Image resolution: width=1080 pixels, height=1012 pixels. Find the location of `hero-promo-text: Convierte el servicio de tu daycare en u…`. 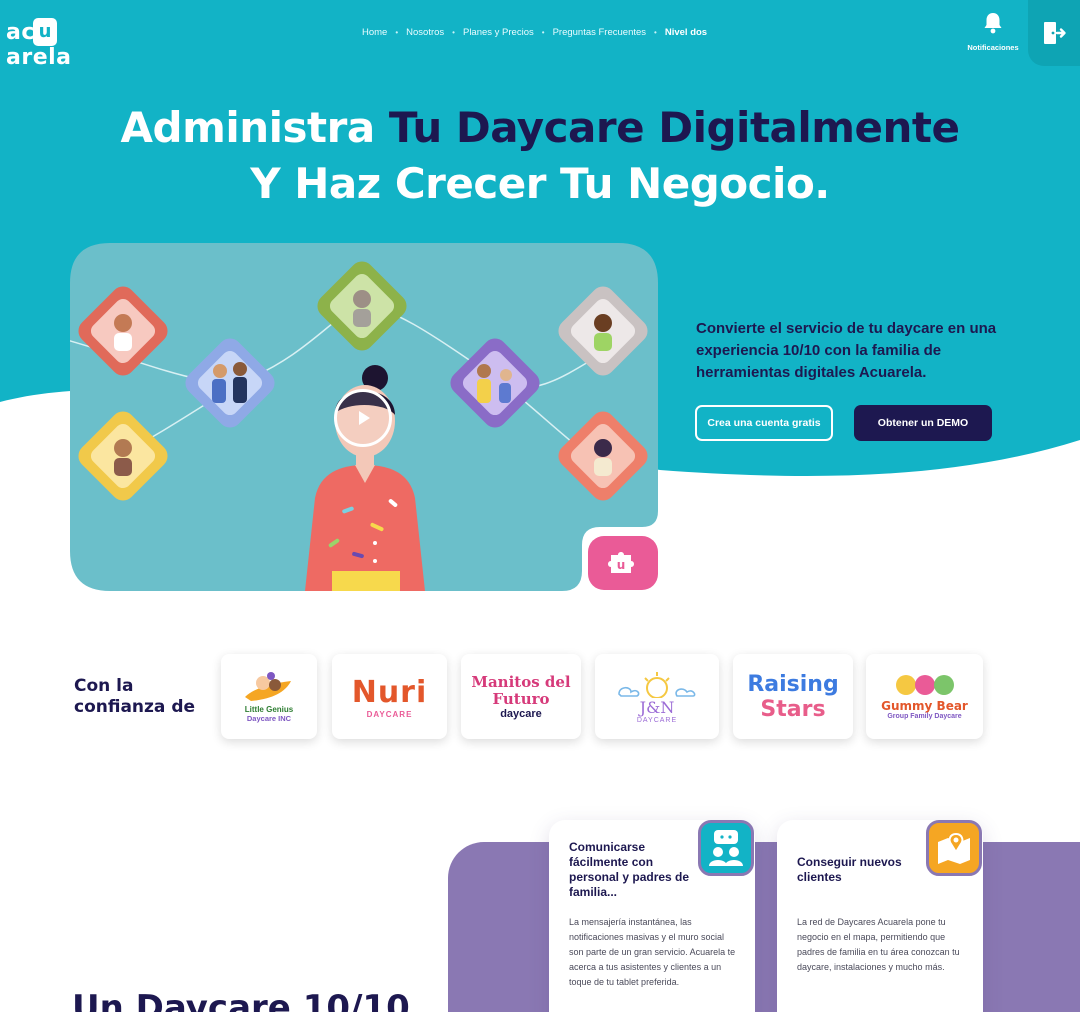

hero-promo-text: Convierte el servicio de tu daycare en u… is located at coordinates (846, 350).